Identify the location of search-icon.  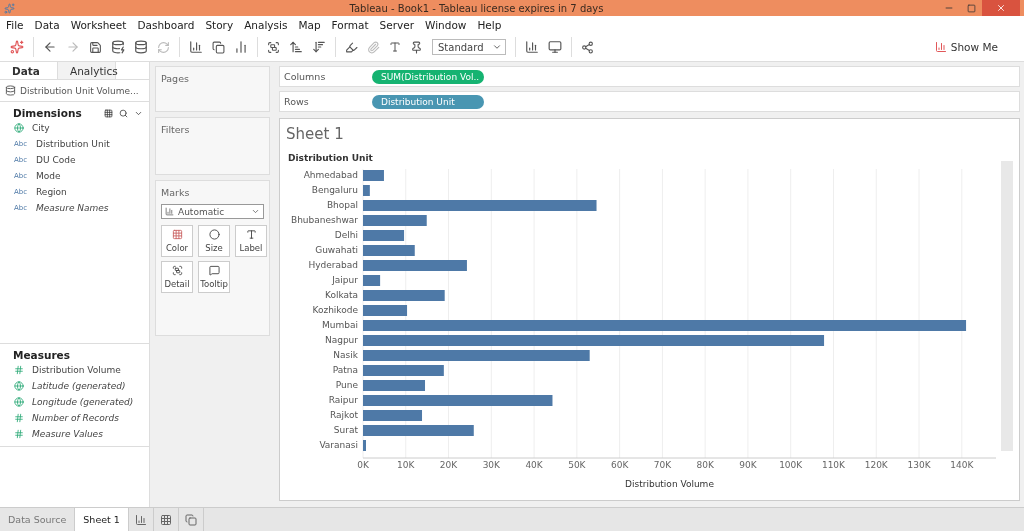
(123, 113).